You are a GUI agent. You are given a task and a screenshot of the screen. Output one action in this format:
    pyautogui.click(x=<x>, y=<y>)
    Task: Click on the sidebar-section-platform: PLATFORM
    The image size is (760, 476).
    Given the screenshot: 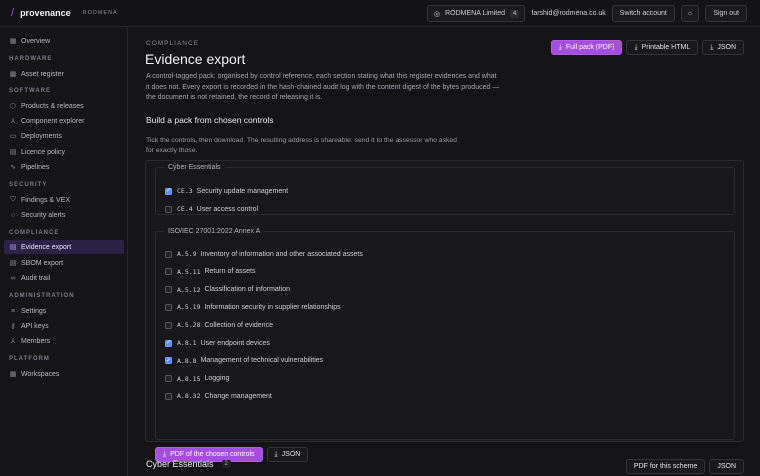 What is the action you would take?
    pyautogui.click(x=29, y=359)
    